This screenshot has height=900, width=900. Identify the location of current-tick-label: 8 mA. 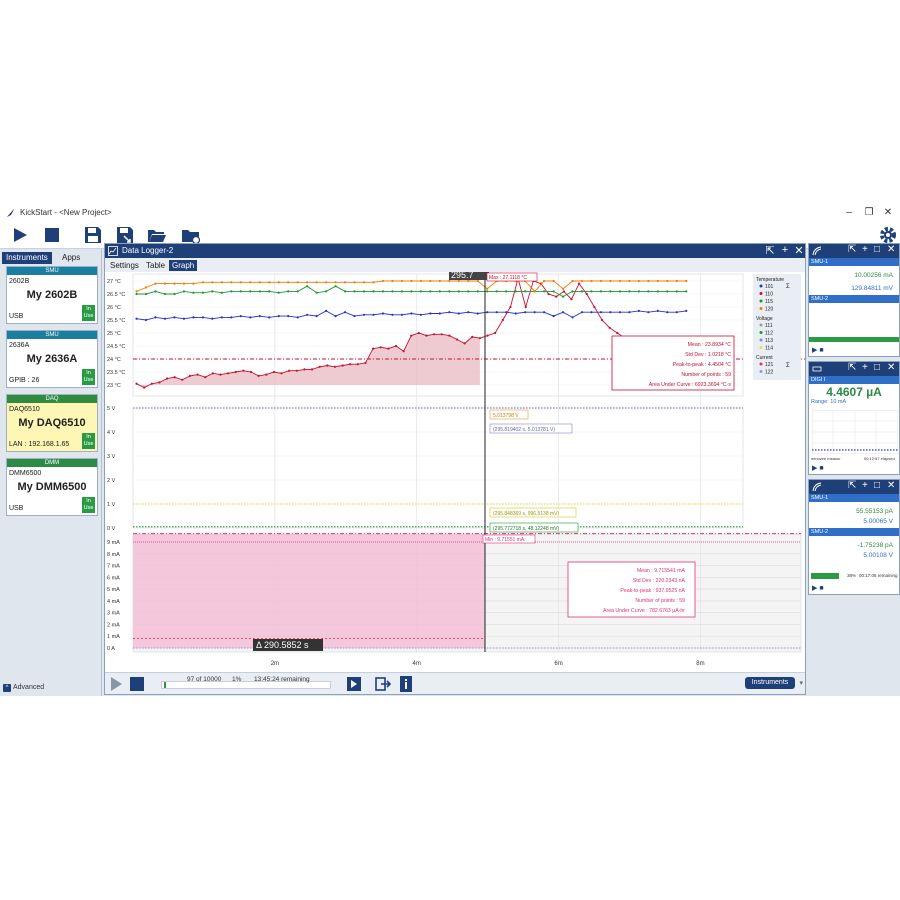
(113, 555).